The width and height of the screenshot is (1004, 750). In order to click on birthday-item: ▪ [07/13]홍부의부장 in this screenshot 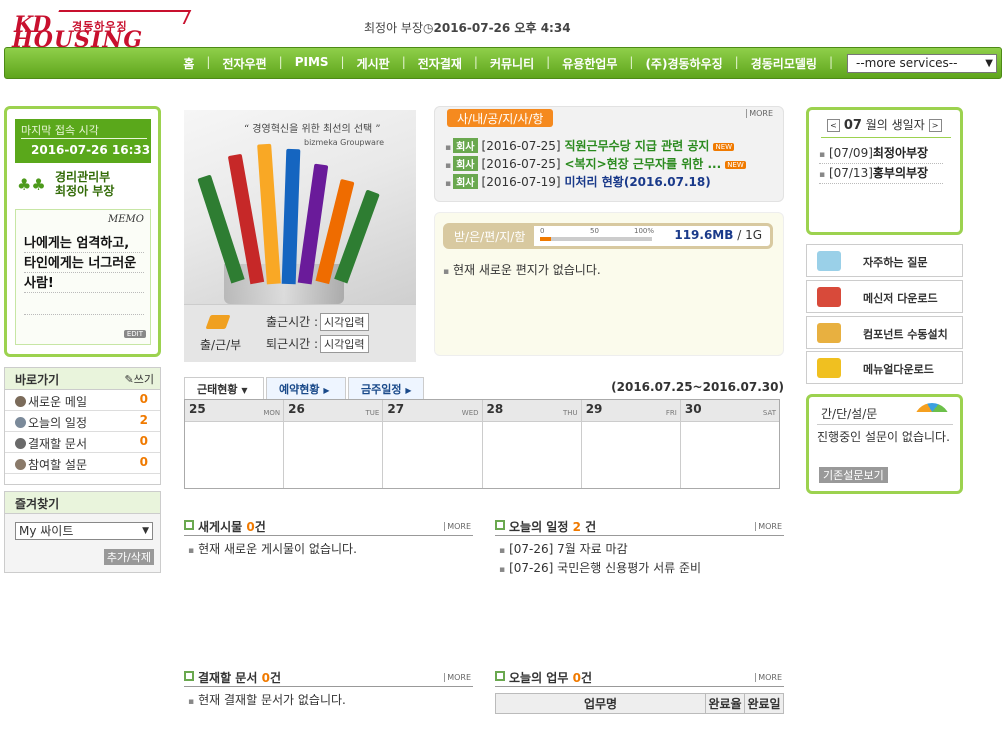, I will do `click(881, 174)`.